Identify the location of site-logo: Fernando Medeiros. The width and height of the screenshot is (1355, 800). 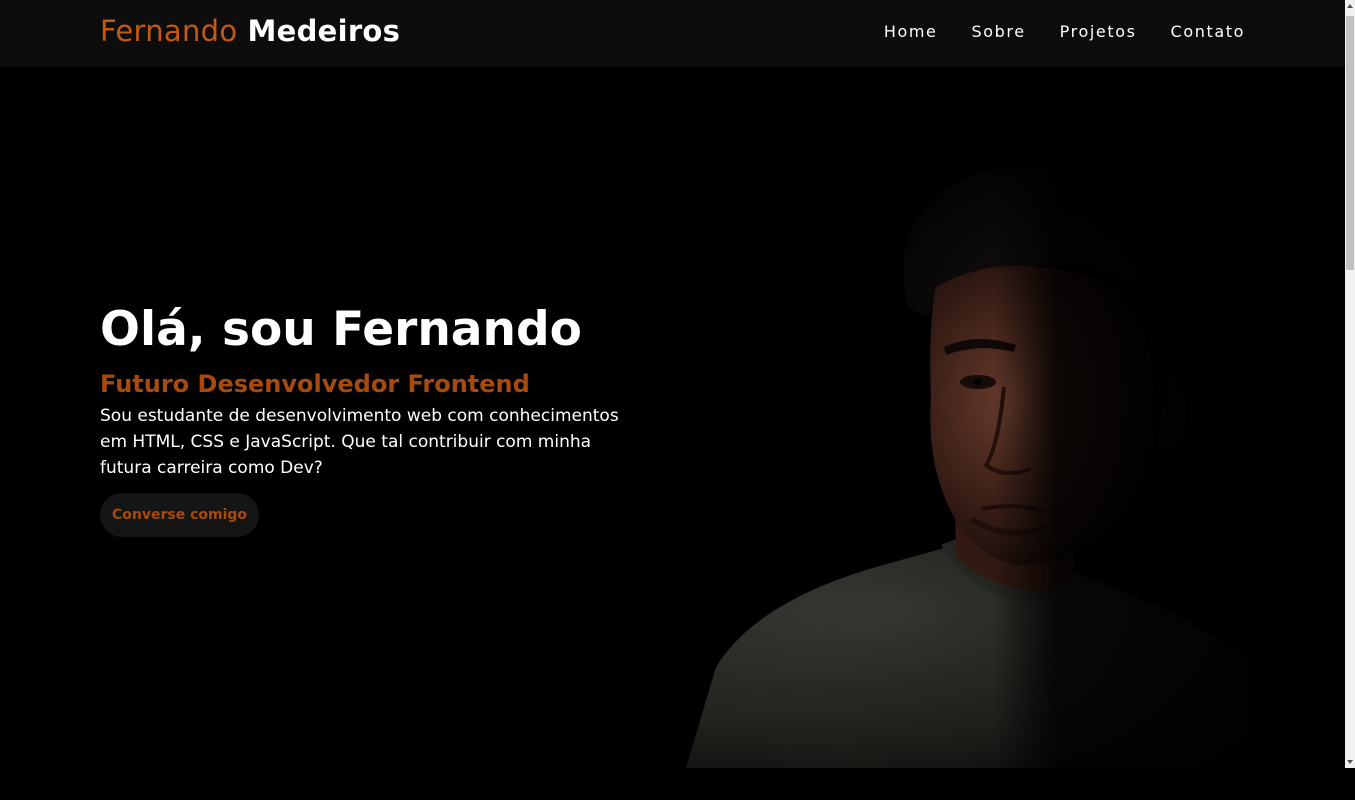
(250, 31).